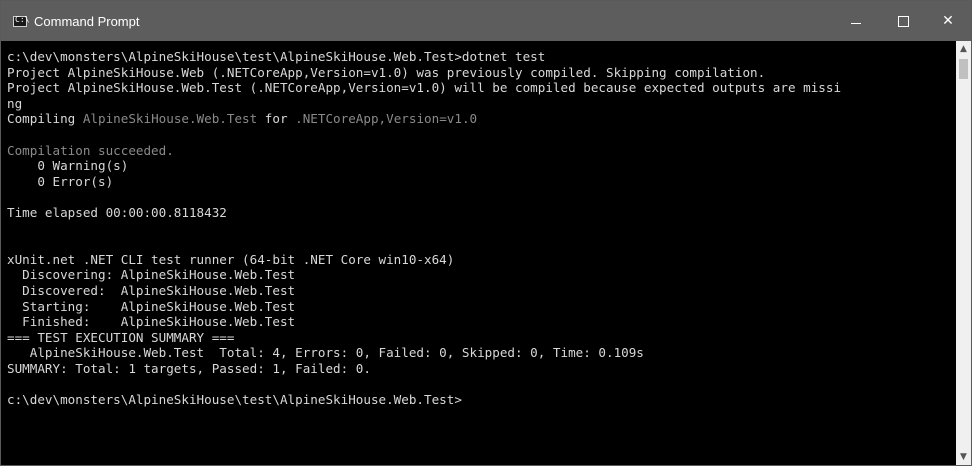 This screenshot has height=466, width=972. I want to click on minimize-button, so click(856, 21).